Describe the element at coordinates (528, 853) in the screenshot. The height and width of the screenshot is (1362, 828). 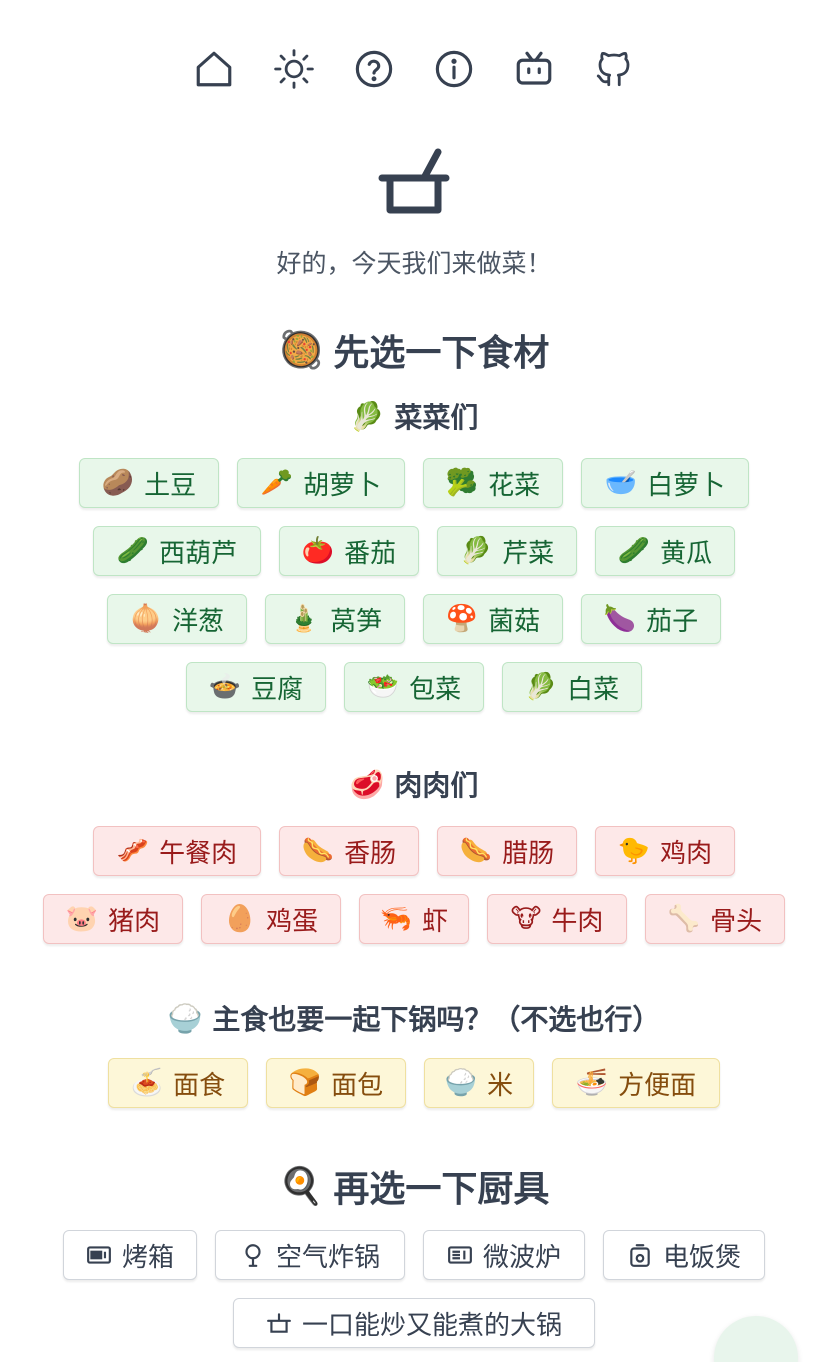
I see `chip-label: 腊肠` at that location.